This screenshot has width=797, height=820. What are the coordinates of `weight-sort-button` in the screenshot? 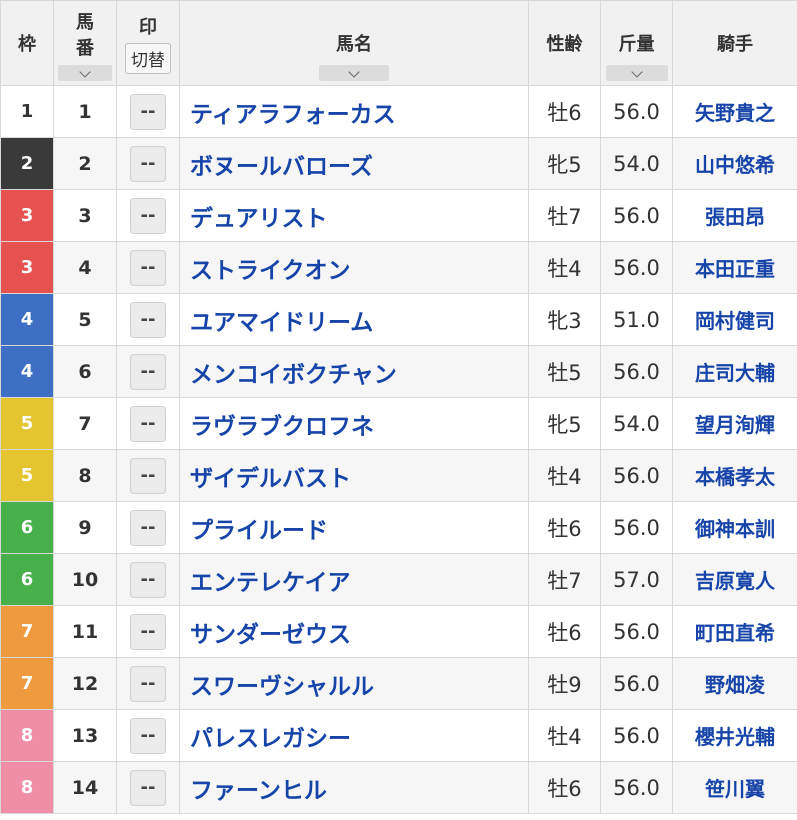 It's located at (636, 73).